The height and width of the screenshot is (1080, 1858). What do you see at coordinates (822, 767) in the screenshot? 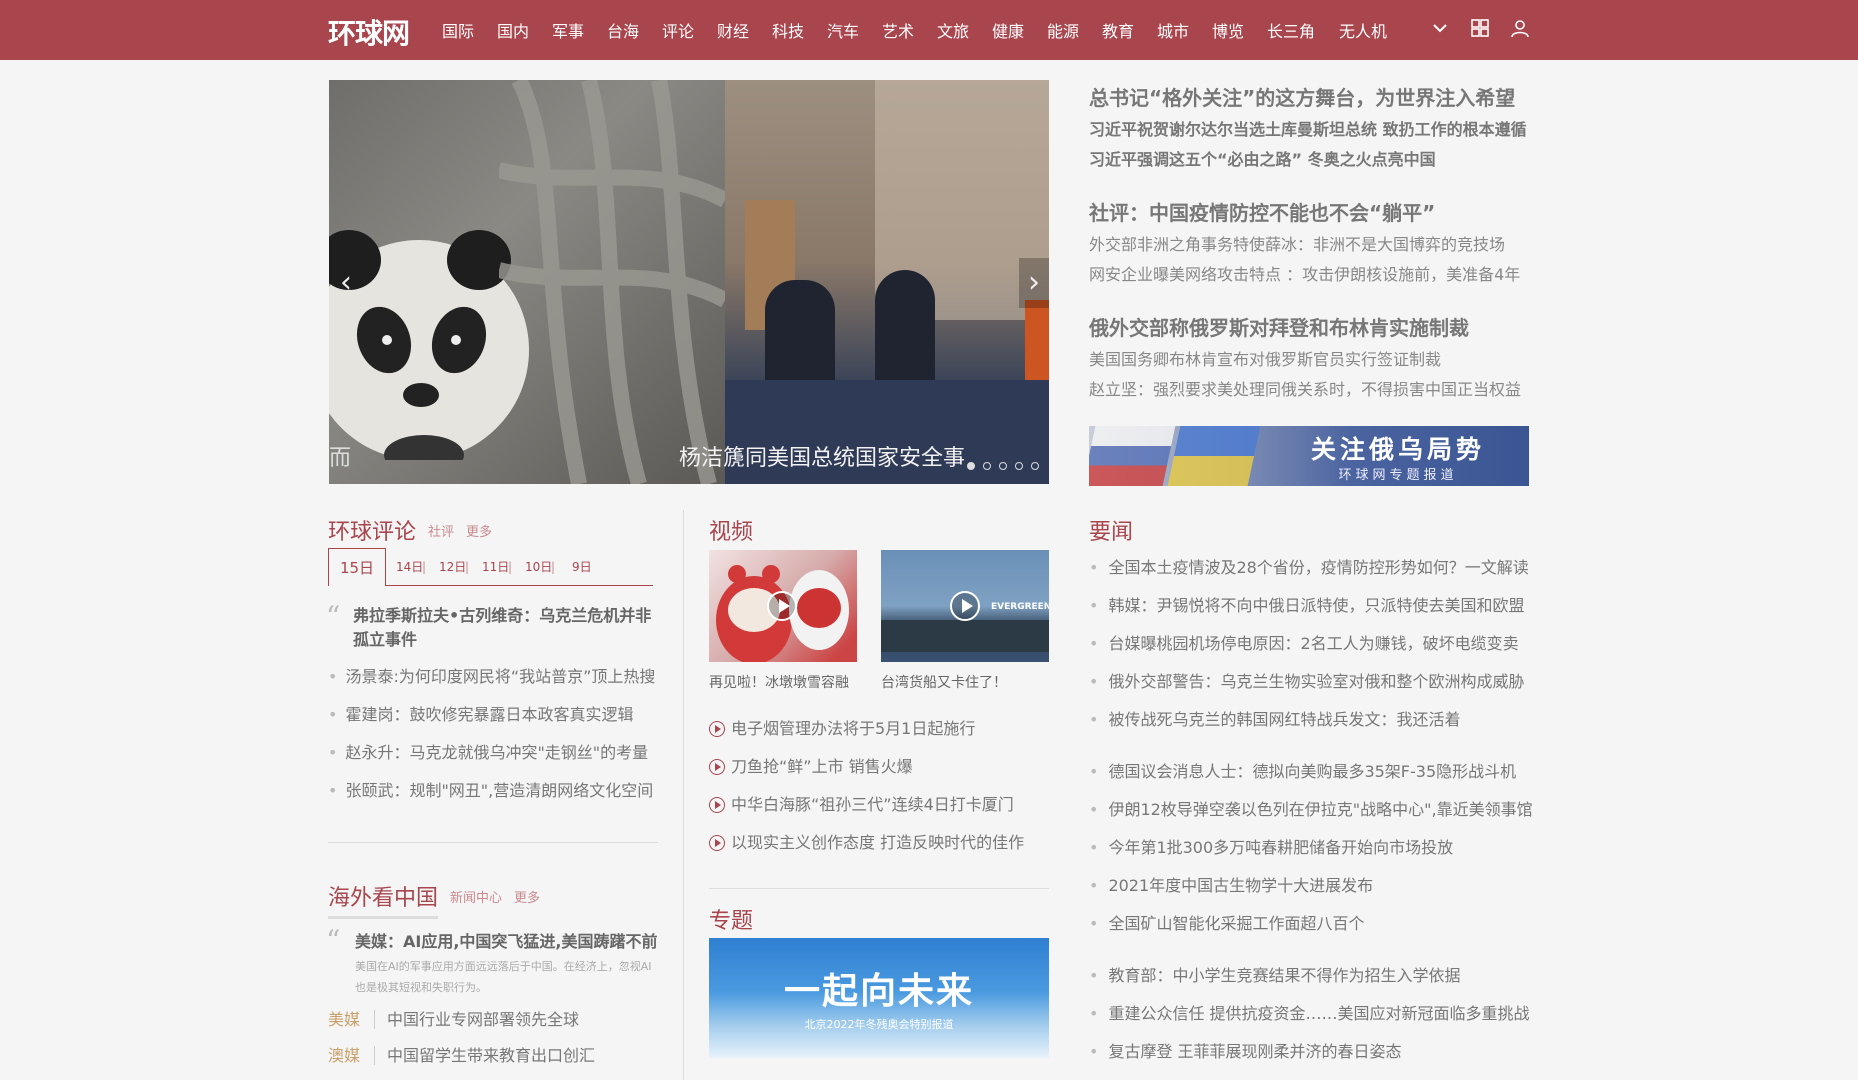
I see `video-list-text: 刀鱼抢“鲜”上市 销售火爆` at bounding box center [822, 767].